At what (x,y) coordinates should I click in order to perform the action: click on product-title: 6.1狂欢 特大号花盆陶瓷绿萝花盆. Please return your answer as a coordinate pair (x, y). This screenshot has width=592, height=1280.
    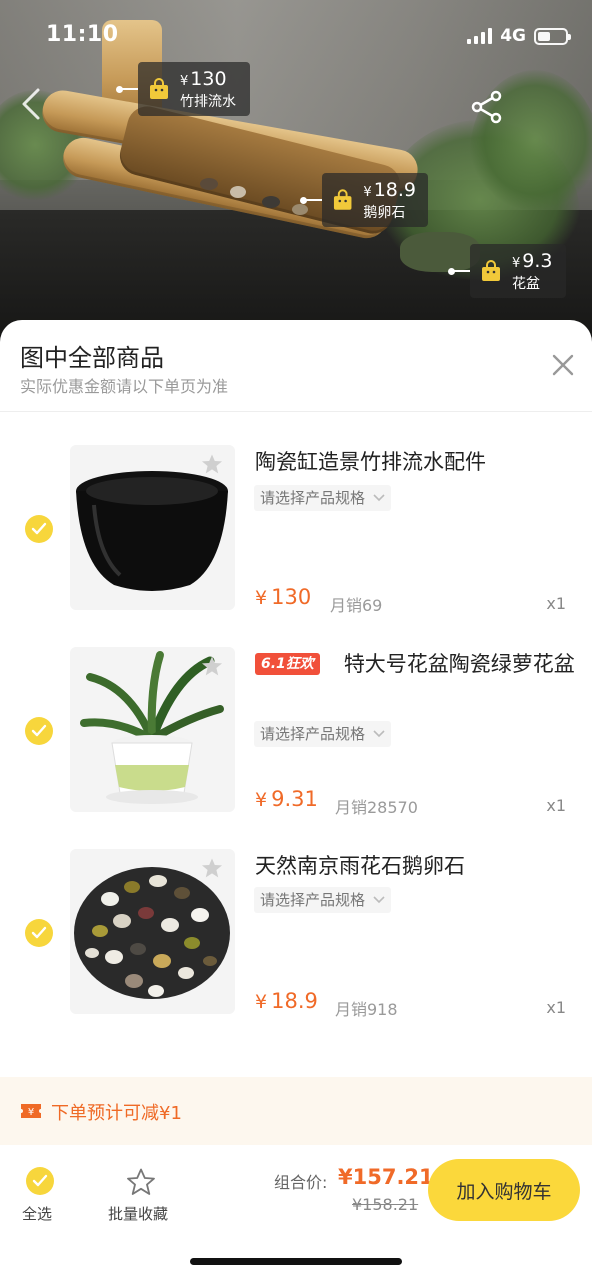
    Looking at the image, I should click on (415, 664).